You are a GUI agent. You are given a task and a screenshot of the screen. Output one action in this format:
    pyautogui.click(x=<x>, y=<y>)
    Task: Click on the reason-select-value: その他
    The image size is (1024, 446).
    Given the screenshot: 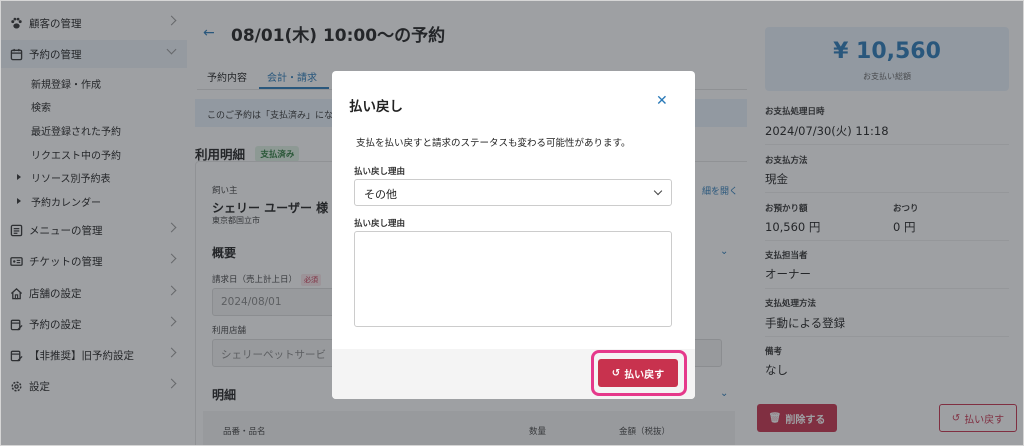 What is the action you would take?
    pyautogui.click(x=380, y=194)
    